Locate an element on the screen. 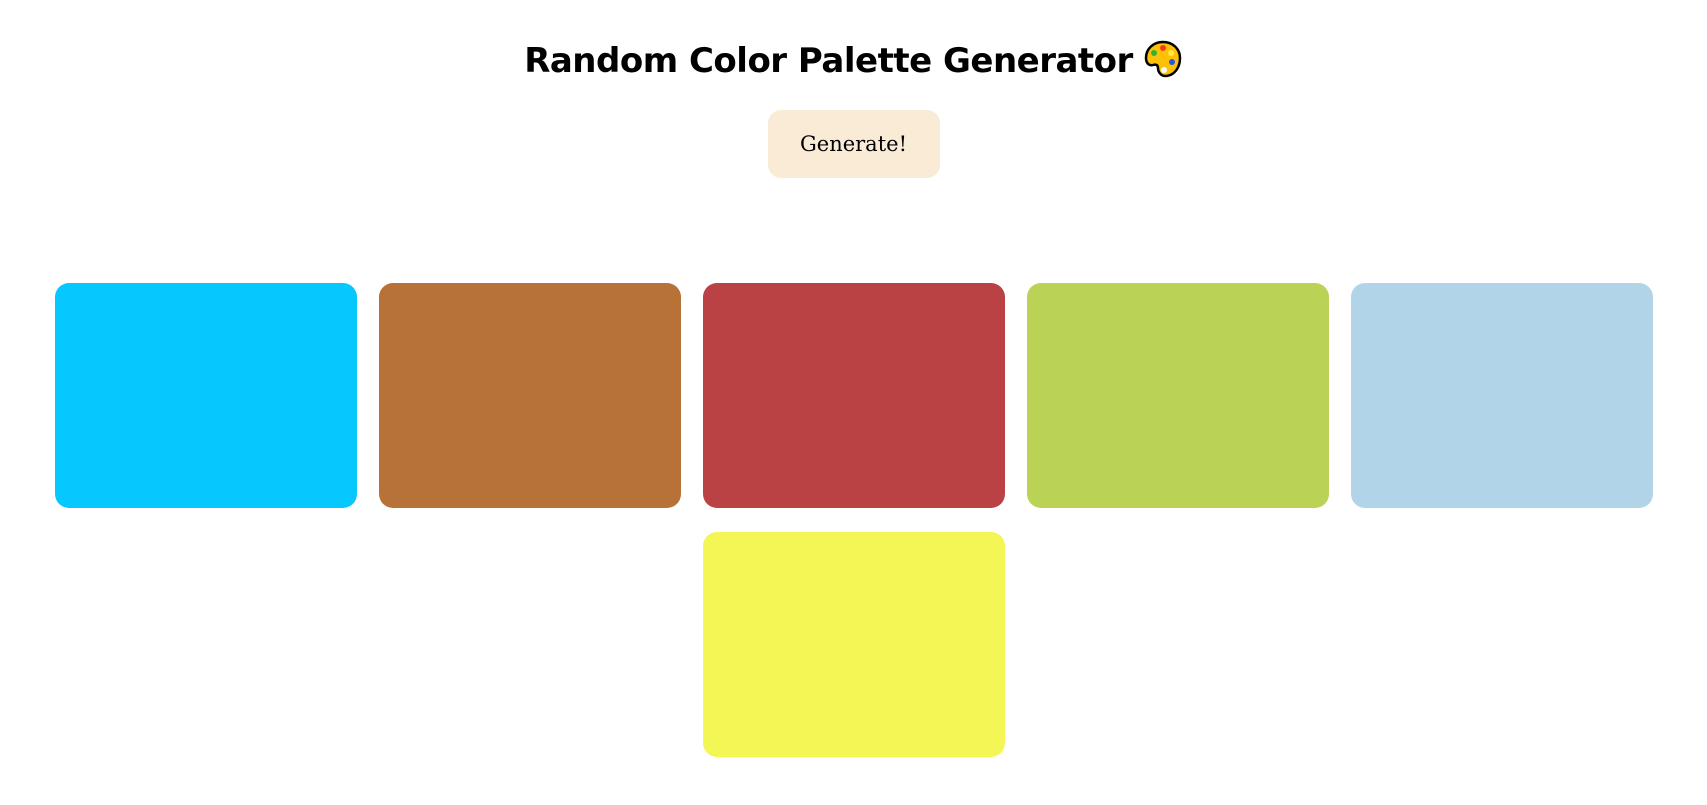  generate-button: Generate! is located at coordinates (853, 144).